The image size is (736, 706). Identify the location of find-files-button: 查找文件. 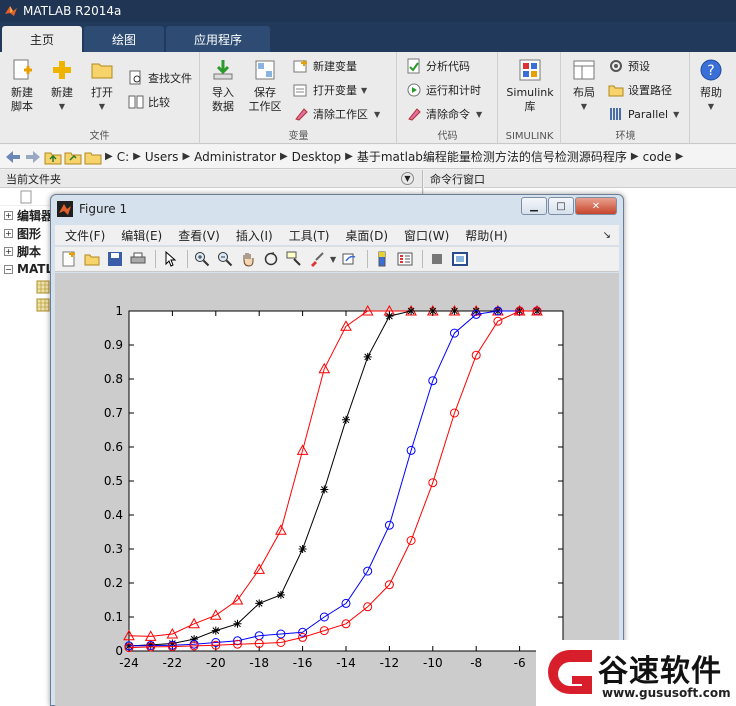
(160, 78).